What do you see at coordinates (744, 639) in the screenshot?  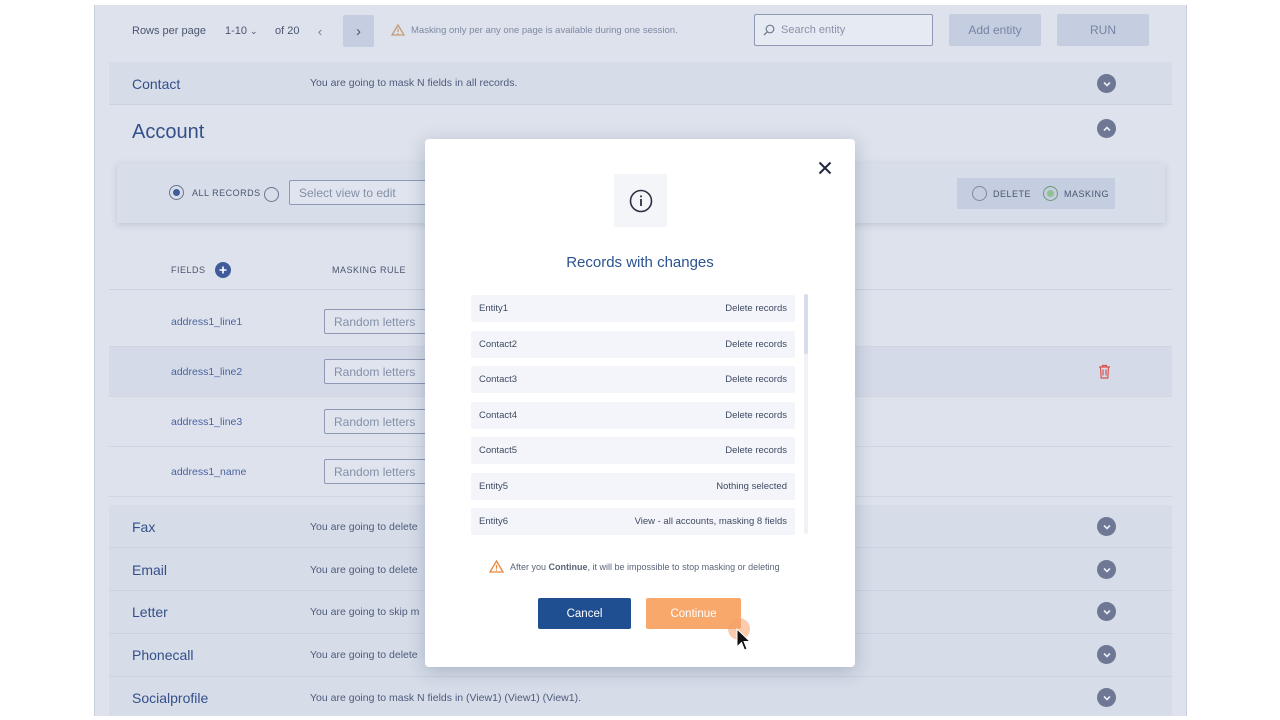 I see `cursor-icon` at bounding box center [744, 639].